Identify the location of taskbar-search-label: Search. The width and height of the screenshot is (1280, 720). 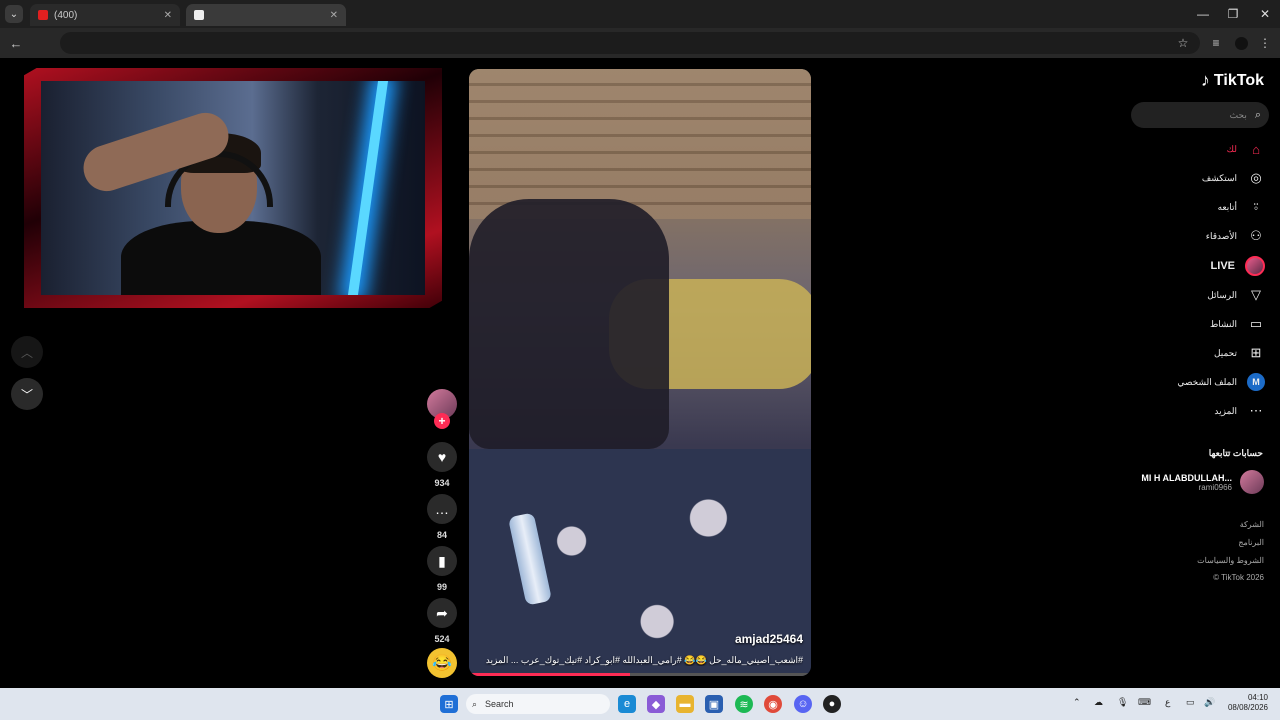
(499, 704).